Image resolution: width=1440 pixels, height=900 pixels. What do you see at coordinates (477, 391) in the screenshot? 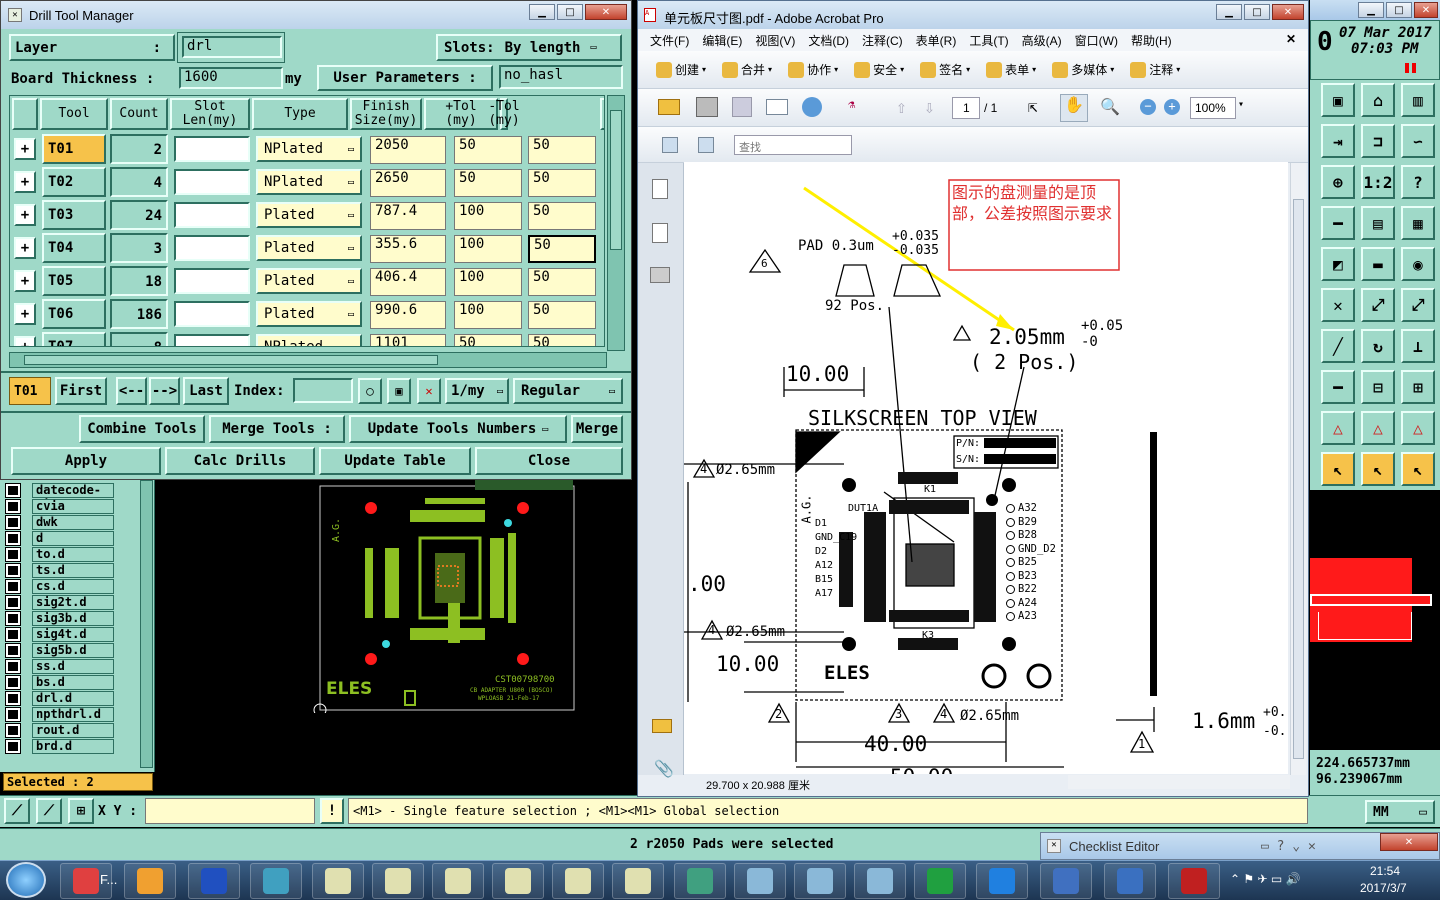
I see `unit-dropdown: 1/my ▭` at bounding box center [477, 391].